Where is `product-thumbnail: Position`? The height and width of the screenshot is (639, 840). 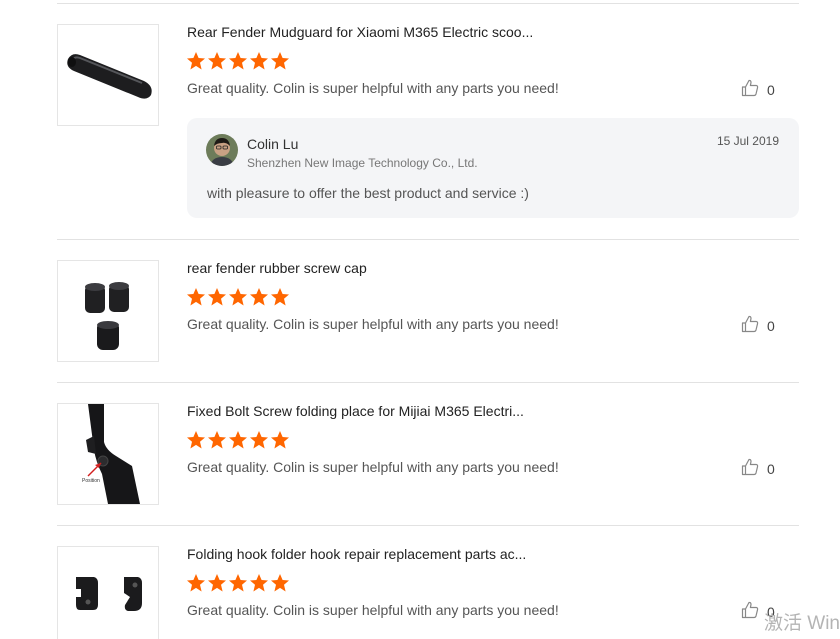
product-thumbnail: Position is located at coordinates (108, 454).